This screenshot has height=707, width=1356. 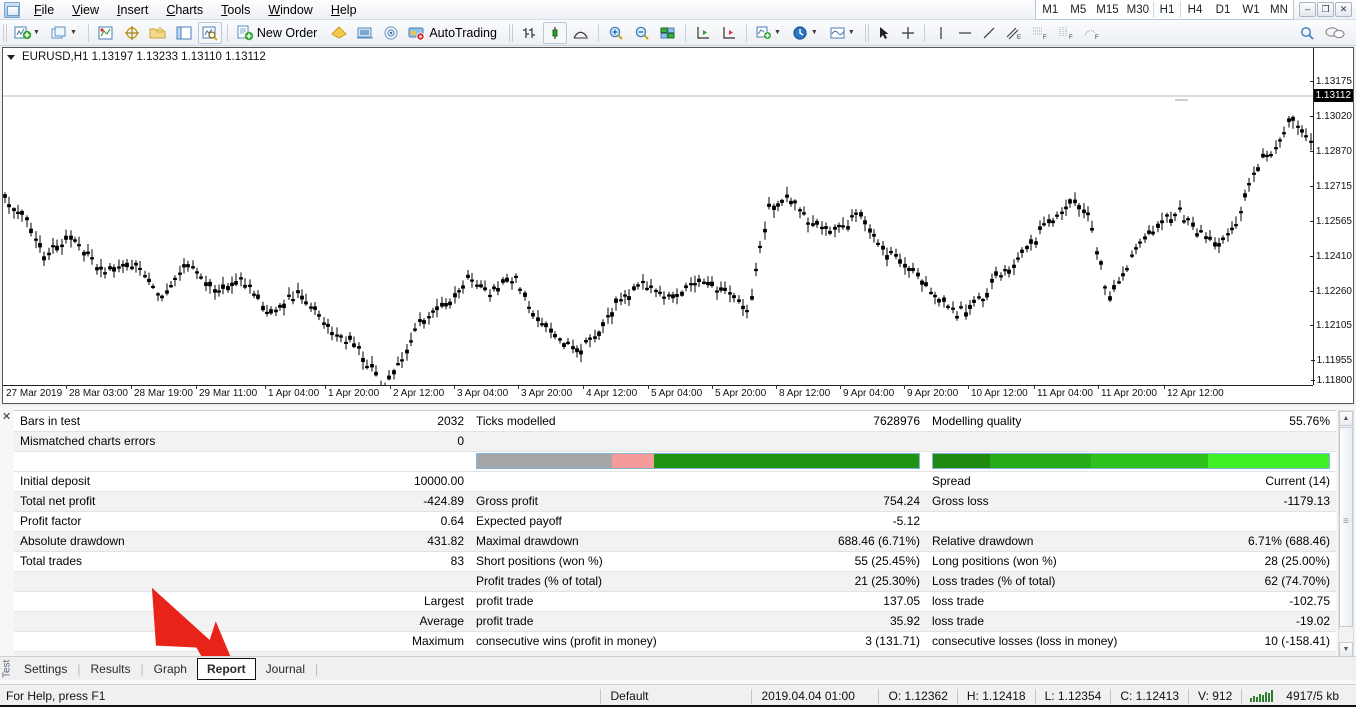 What do you see at coordinates (65, 33) in the screenshot?
I see `profiles-button: ▼` at bounding box center [65, 33].